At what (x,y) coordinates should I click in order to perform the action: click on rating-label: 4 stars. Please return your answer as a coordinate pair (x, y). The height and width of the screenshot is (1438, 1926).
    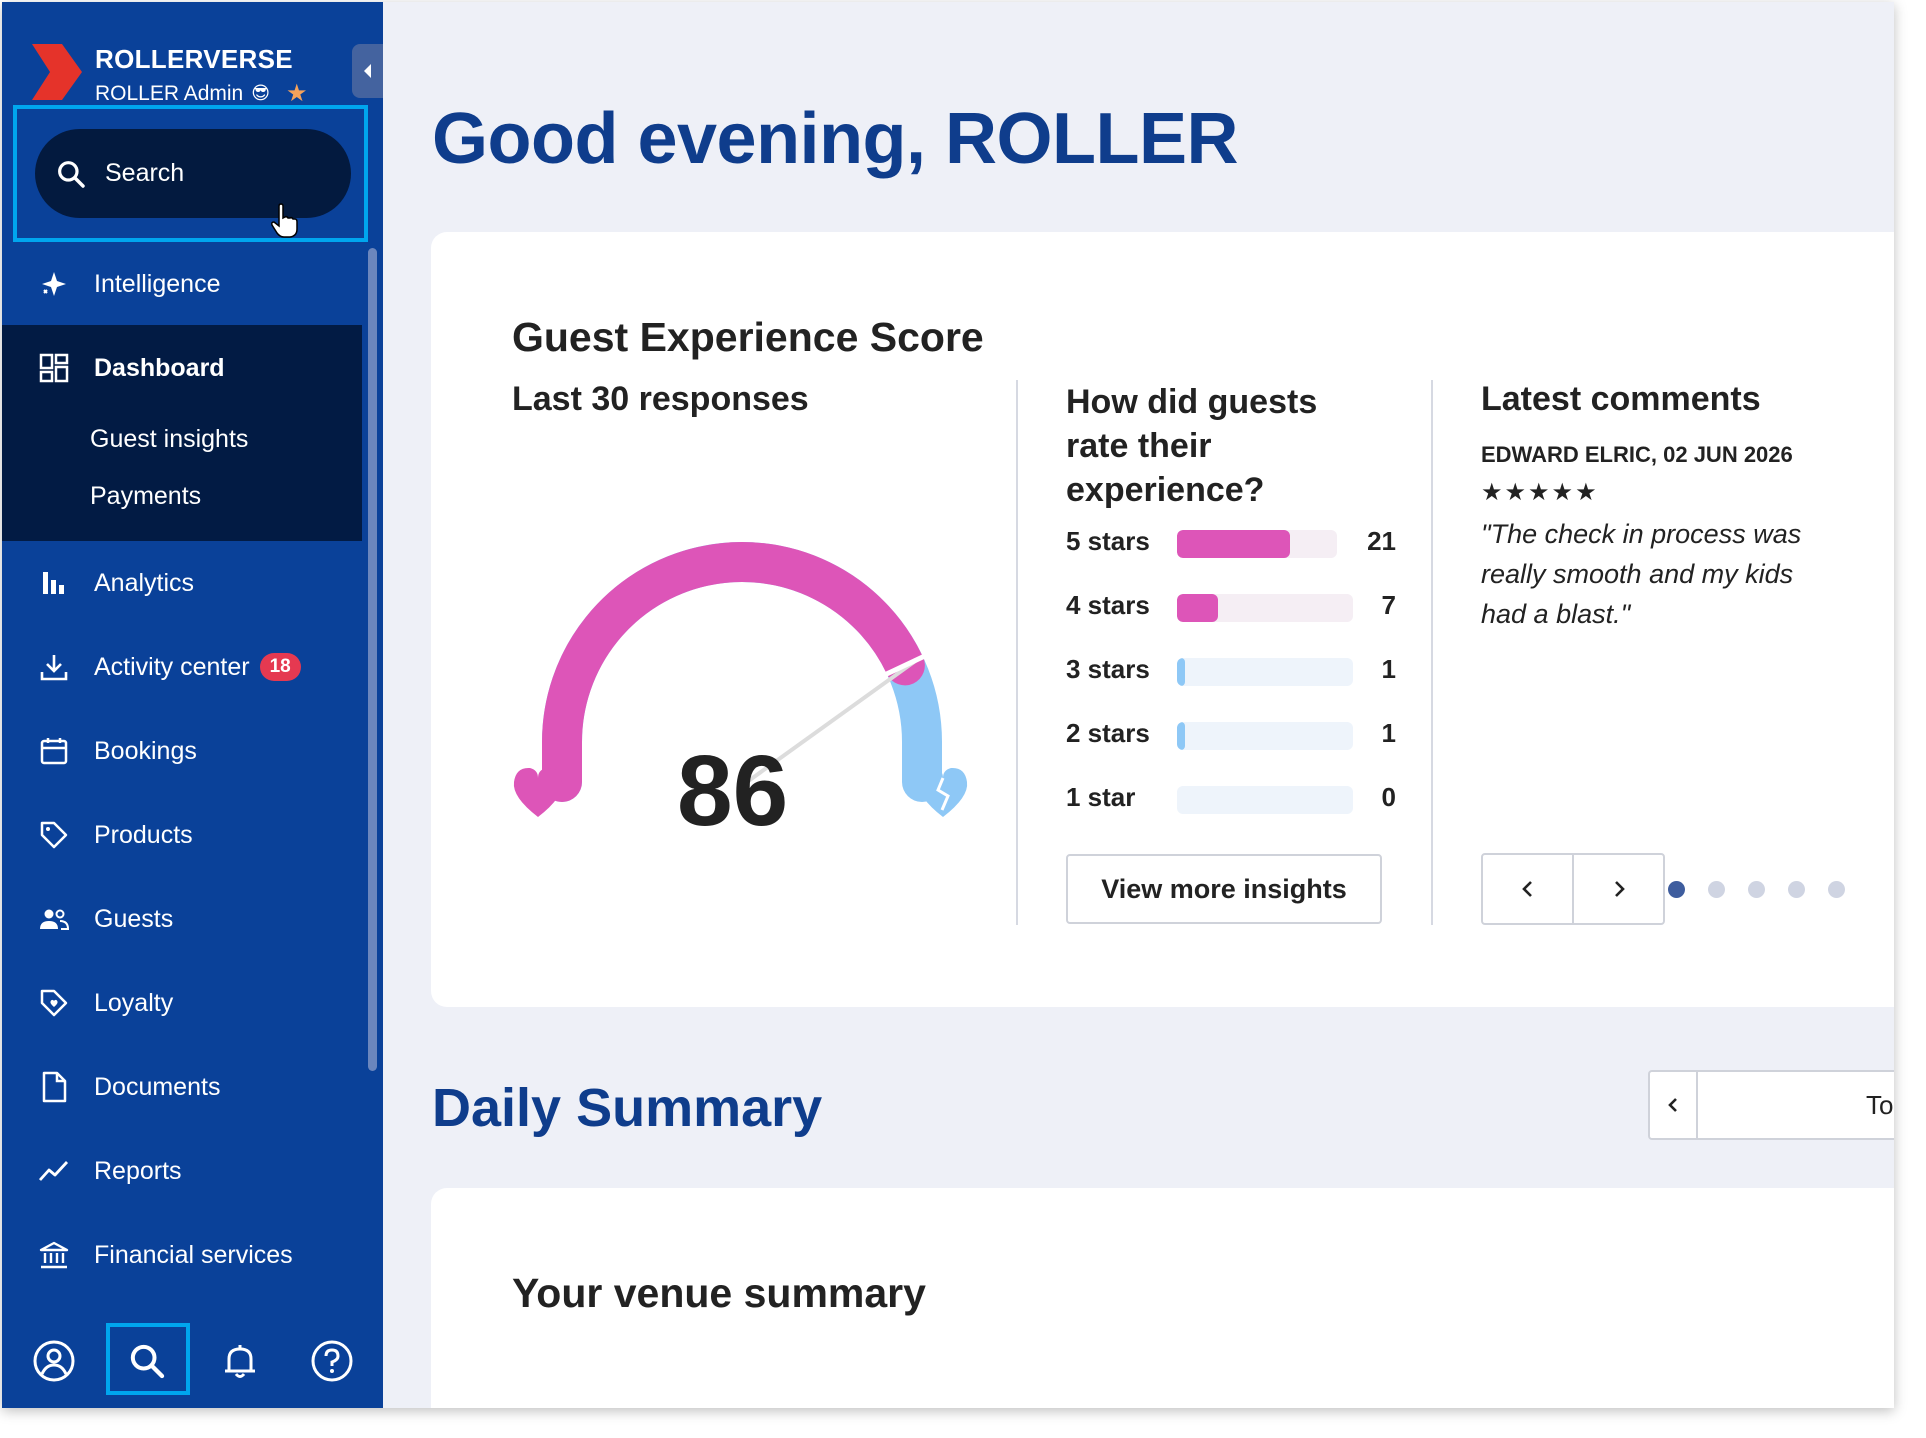
    Looking at the image, I should click on (1108, 605).